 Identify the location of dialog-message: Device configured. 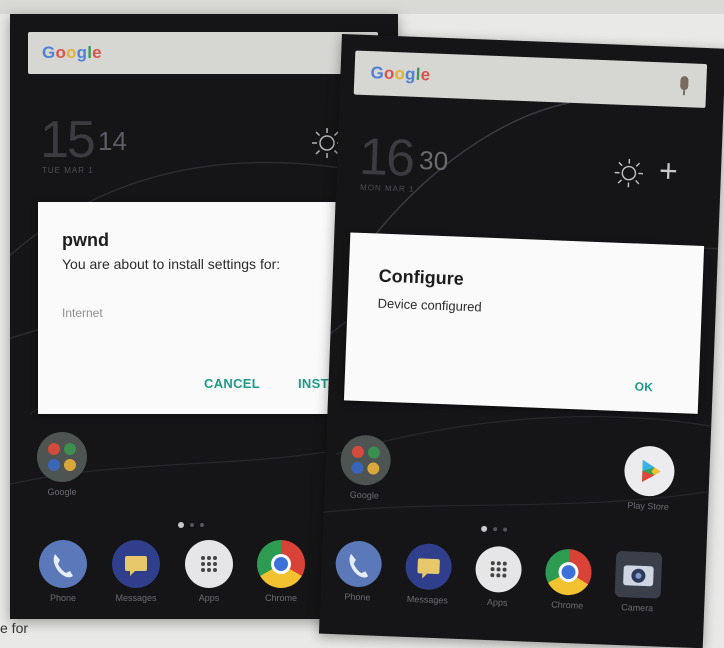
(429, 305).